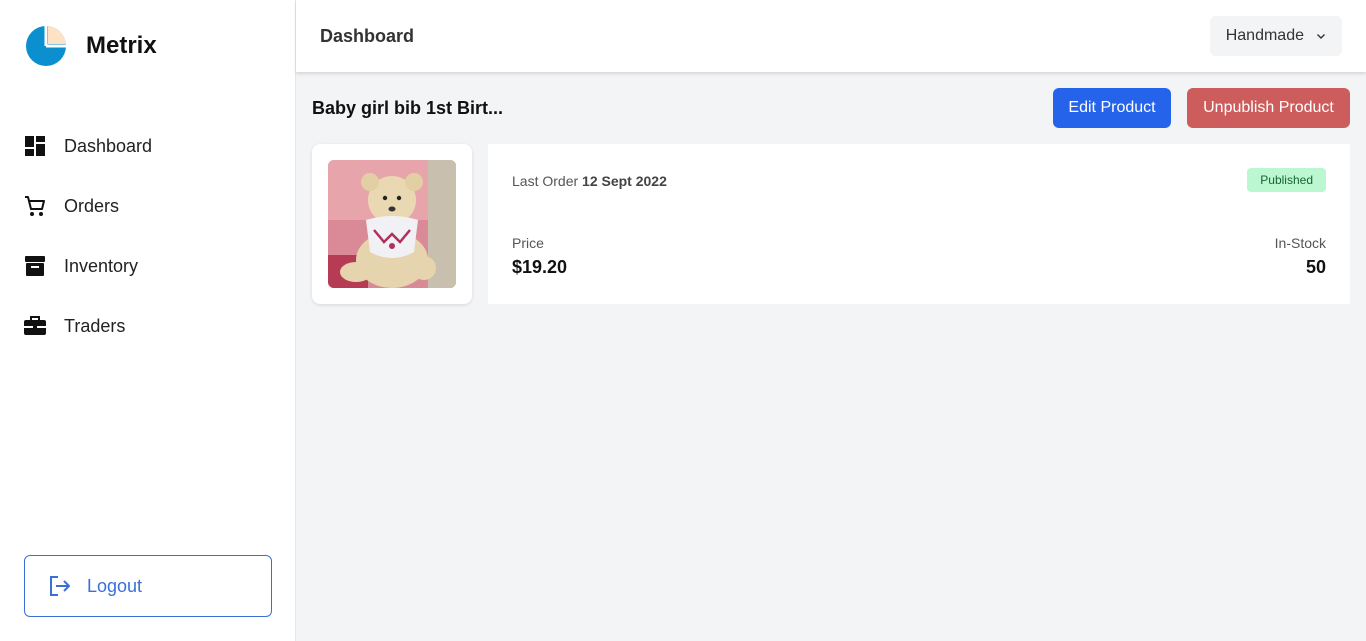 This screenshot has width=1366, height=641. What do you see at coordinates (92, 205) in the screenshot?
I see `sidebar-item-label: Orders` at bounding box center [92, 205].